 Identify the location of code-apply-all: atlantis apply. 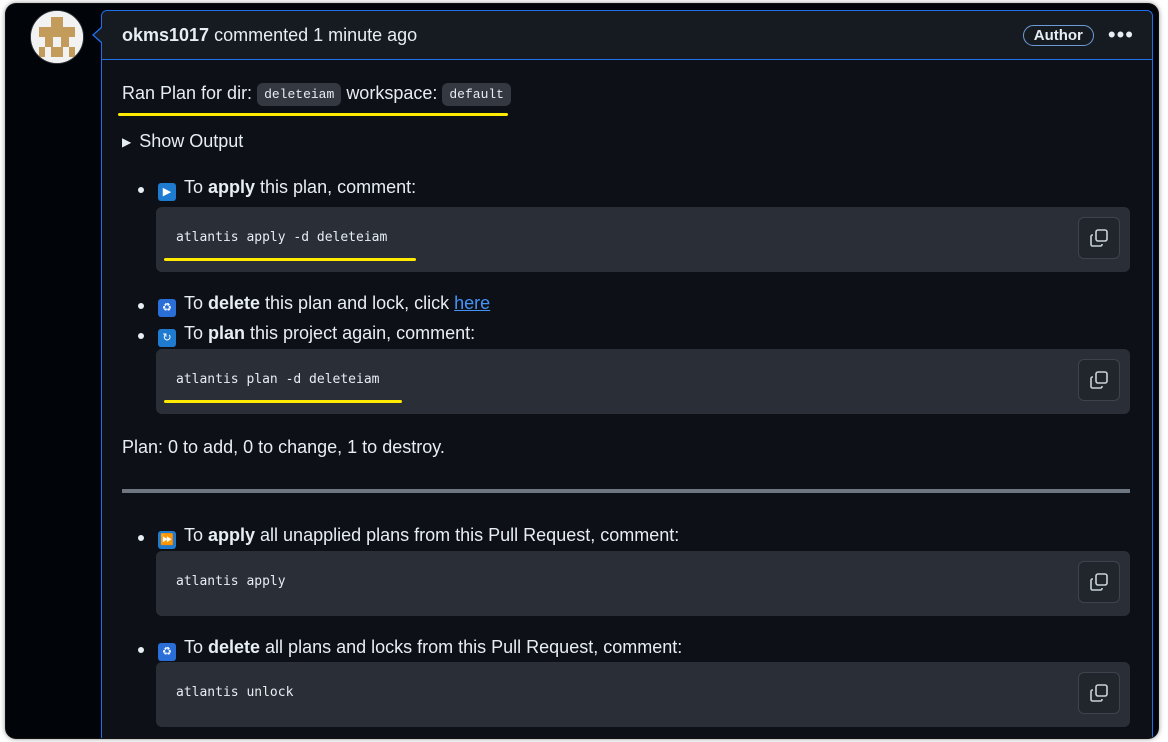
(231, 581).